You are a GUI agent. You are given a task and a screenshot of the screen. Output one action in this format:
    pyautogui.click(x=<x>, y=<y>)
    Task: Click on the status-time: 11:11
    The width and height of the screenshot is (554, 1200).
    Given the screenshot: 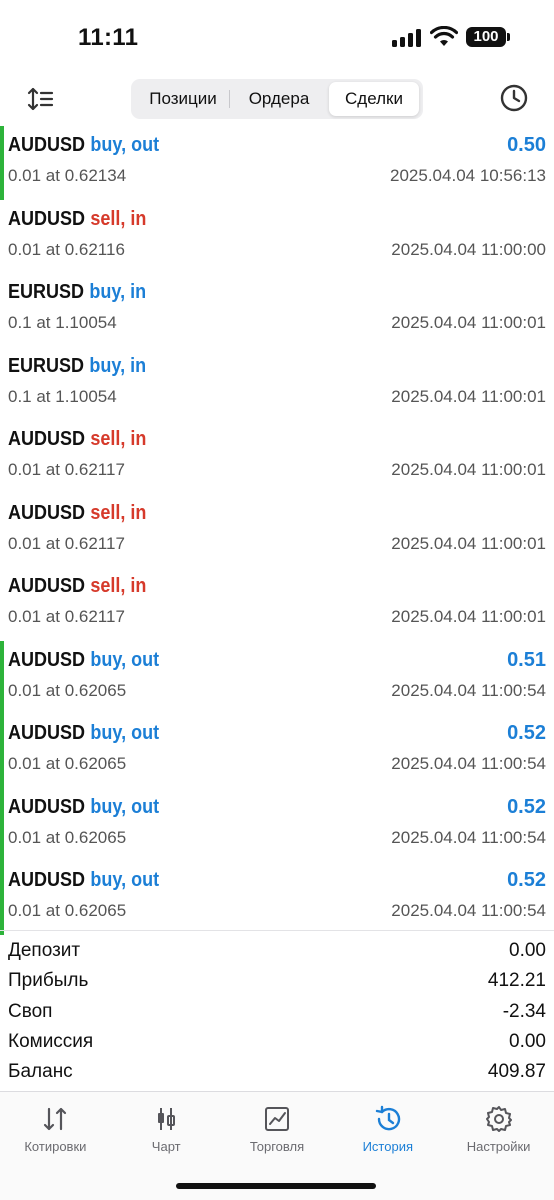 What is the action you would take?
    pyautogui.click(x=108, y=37)
    